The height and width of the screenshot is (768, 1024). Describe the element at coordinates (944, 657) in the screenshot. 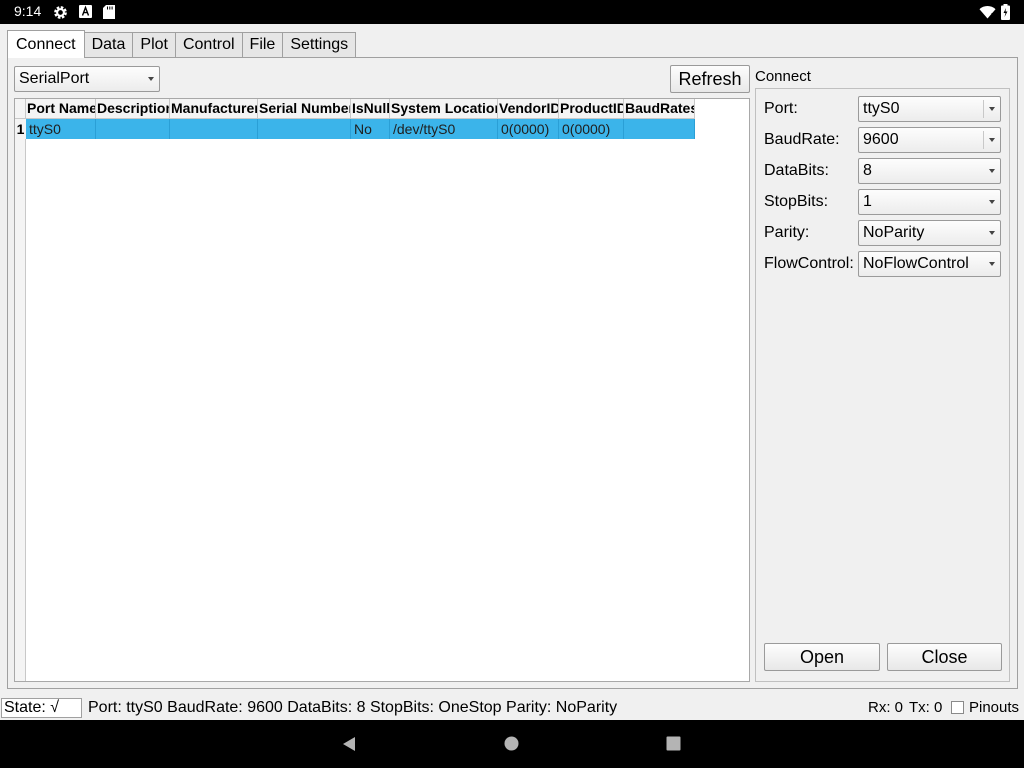

I see `close-button: Close` at that location.